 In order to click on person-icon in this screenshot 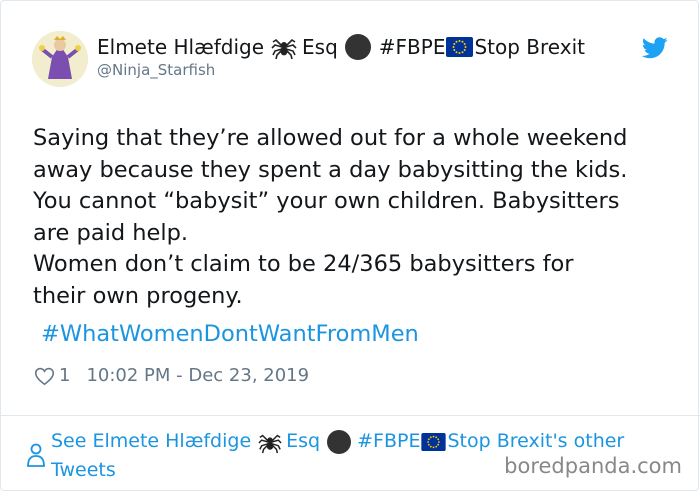, I will do `click(36, 455)`.